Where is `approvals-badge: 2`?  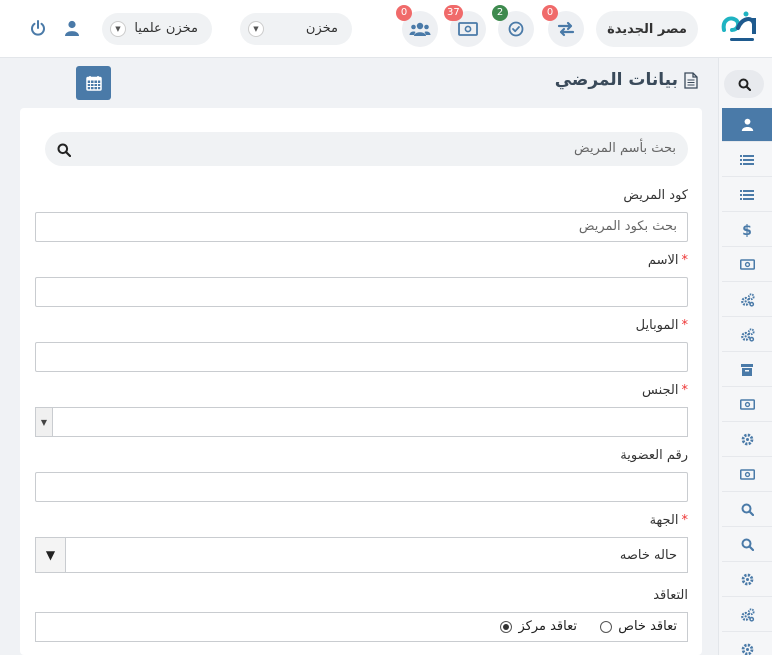
approvals-badge: 2 is located at coordinates (500, 13).